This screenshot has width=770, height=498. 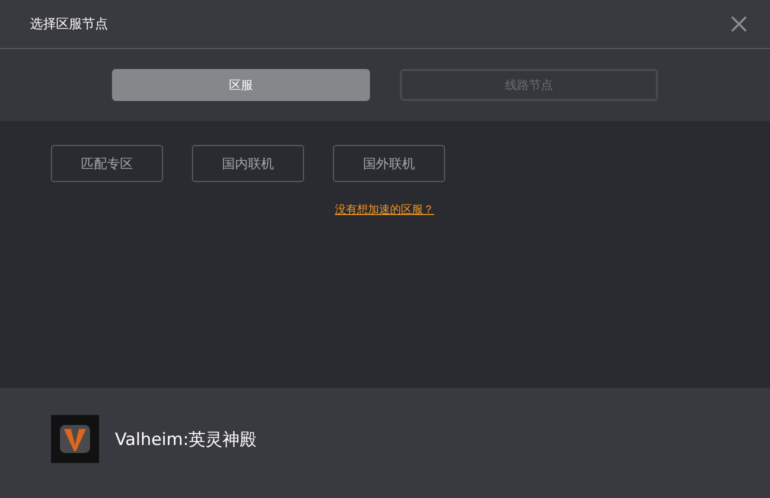 What do you see at coordinates (107, 163) in the screenshot?
I see `region-button: 匹配专区` at bounding box center [107, 163].